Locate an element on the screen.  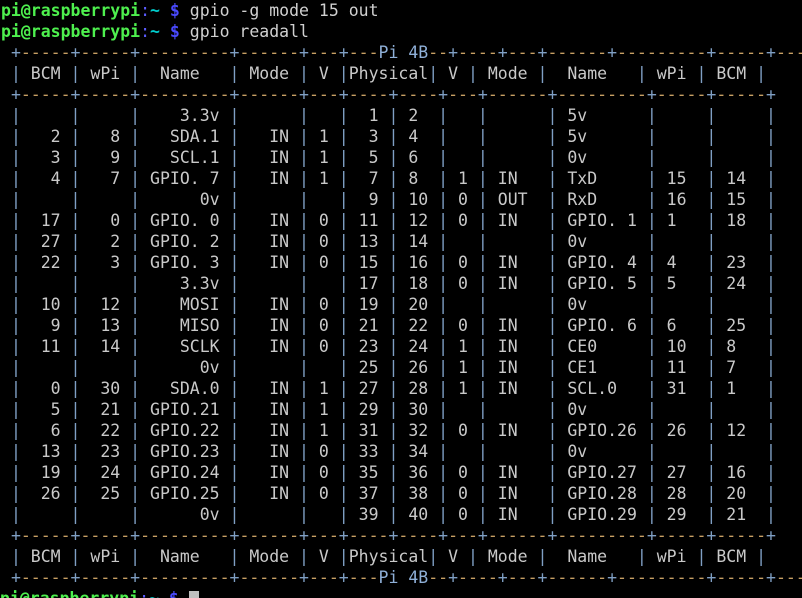
cell-mode-right: OUT is located at coordinates (517, 199).